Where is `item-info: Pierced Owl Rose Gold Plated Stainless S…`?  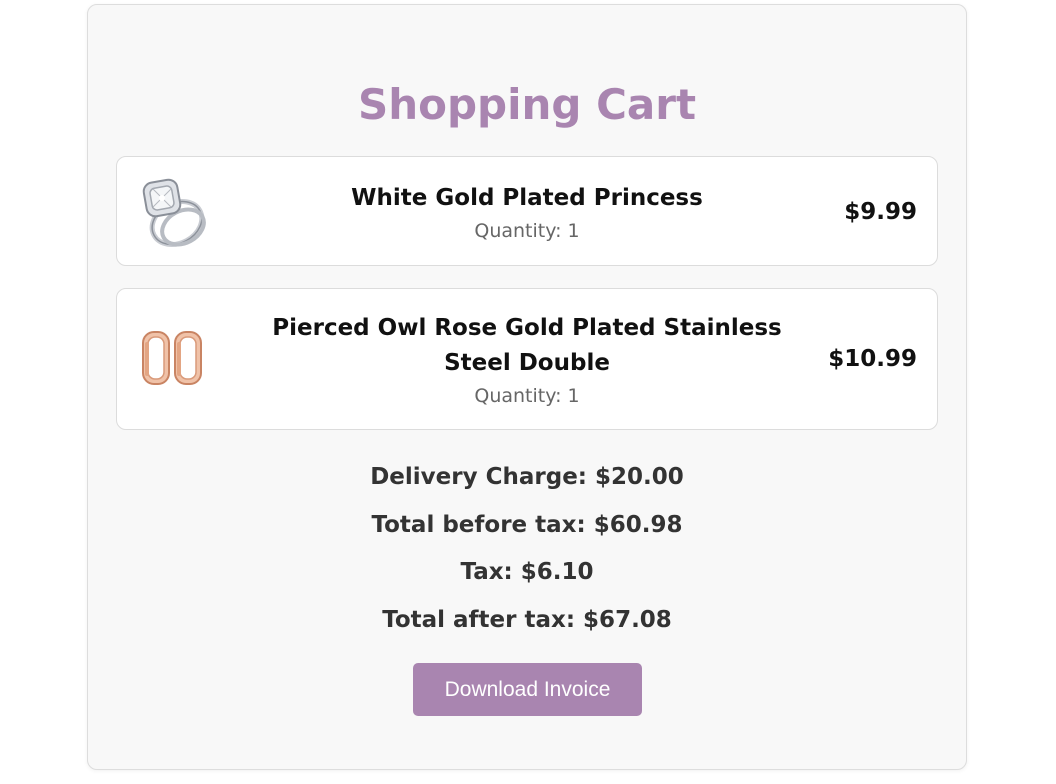
item-info: Pierced Owl Rose Gold Plated Stainless S… is located at coordinates (527, 361).